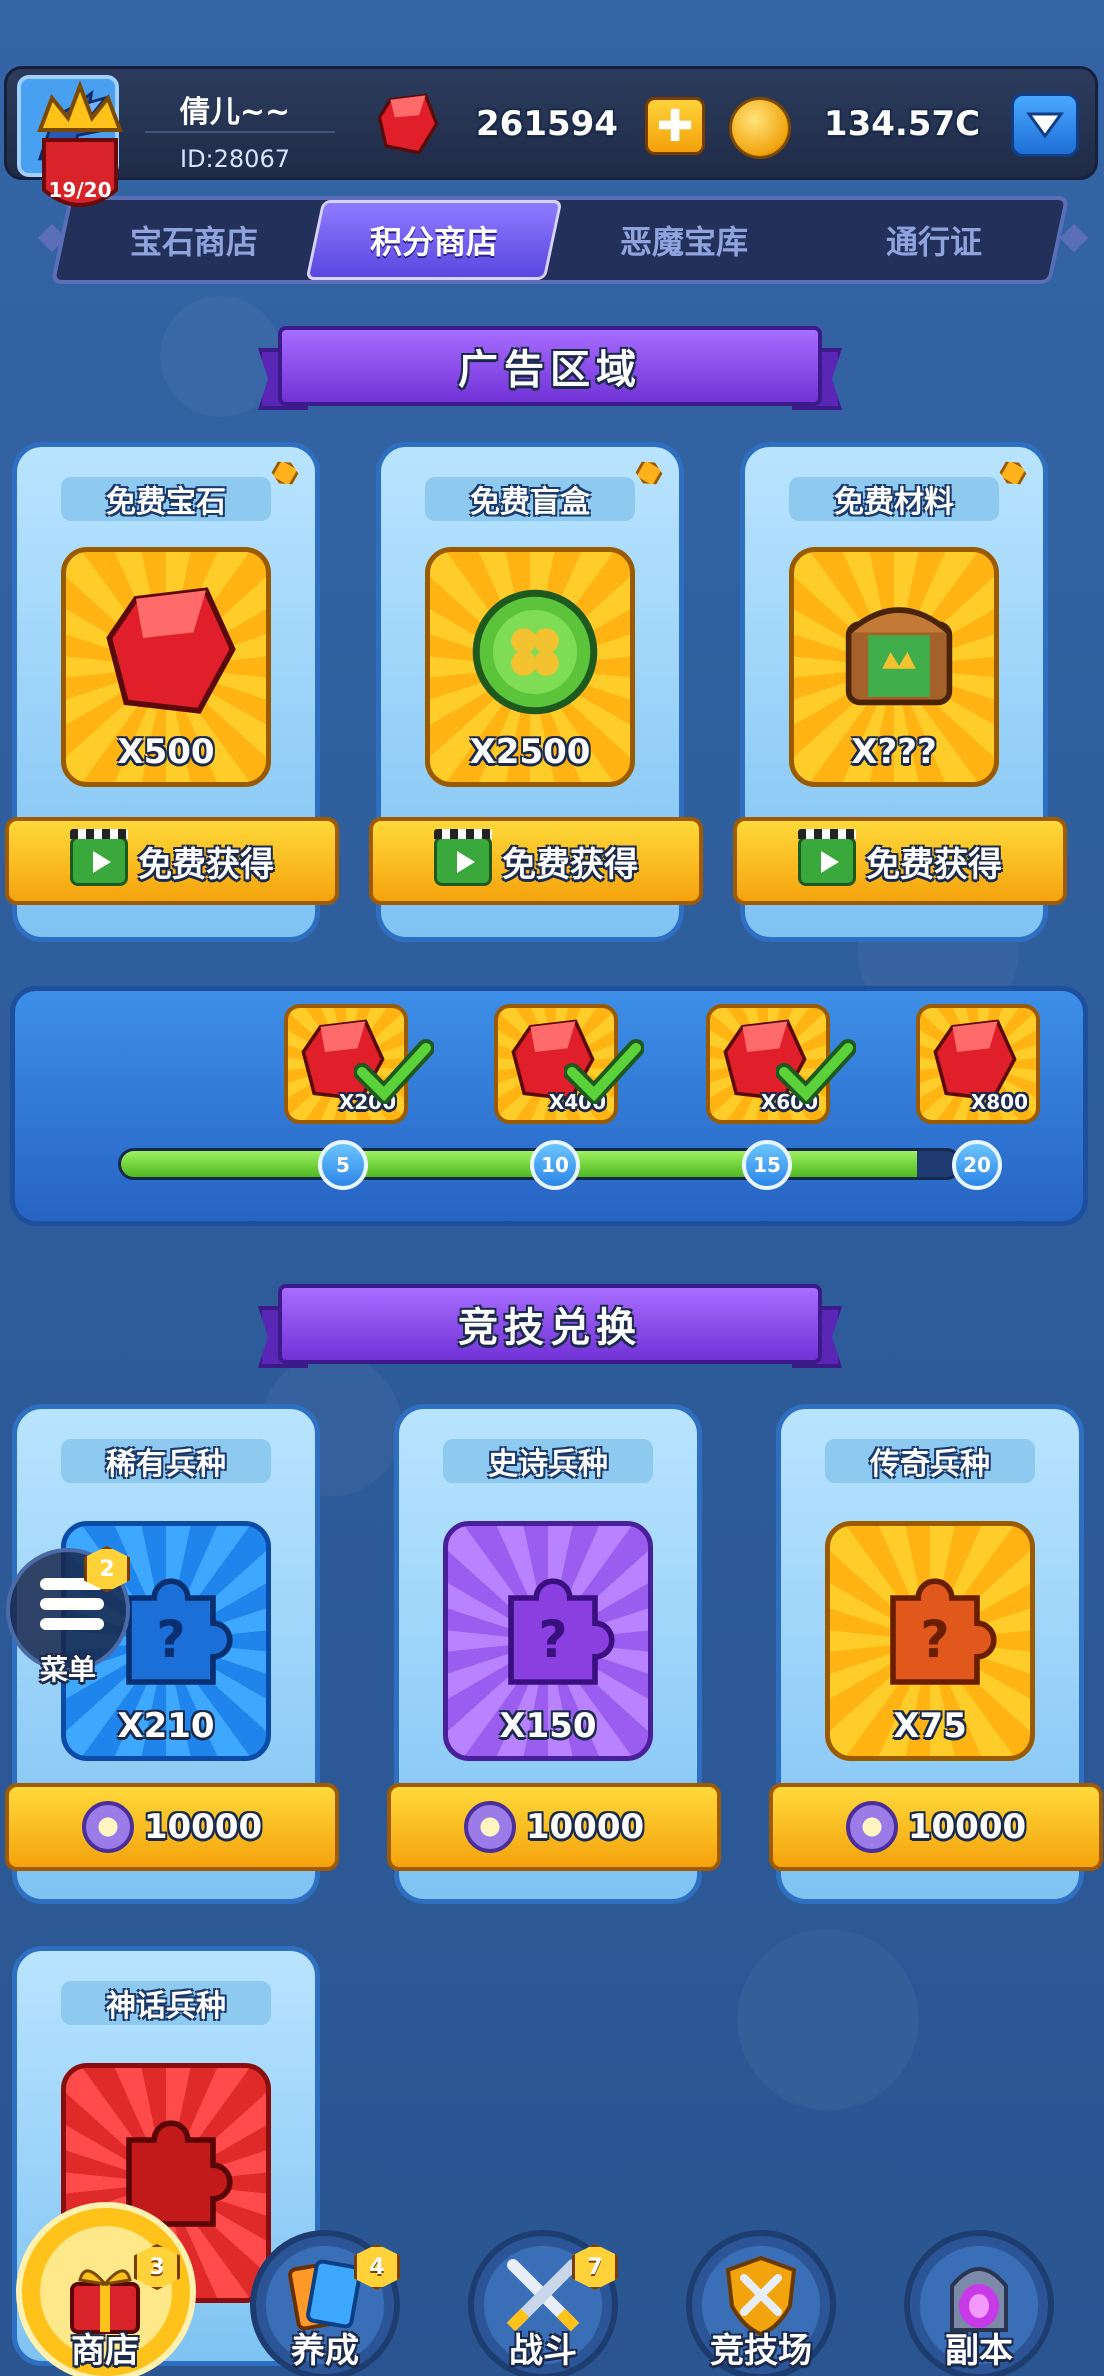 This screenshot has height=2376, width=1104. Describe the element at coordinates (235, 112) in the screenshot. I see `player-name: 倩儿~~` at that location.